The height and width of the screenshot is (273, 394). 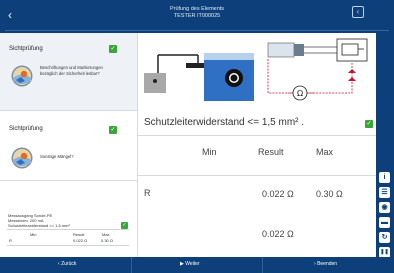 I want to click on finish-button: › Beenden, so click(x=325, y=264).